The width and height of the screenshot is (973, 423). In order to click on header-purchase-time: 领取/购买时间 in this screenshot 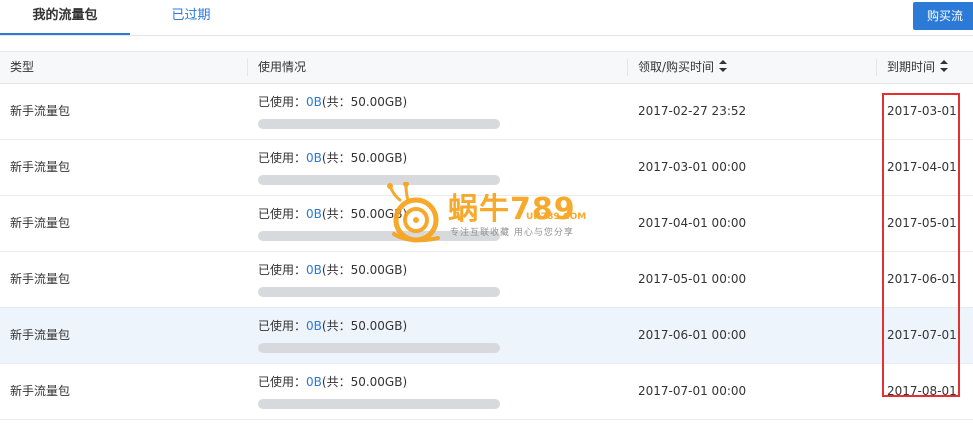, I will do `click(678, 67)`.